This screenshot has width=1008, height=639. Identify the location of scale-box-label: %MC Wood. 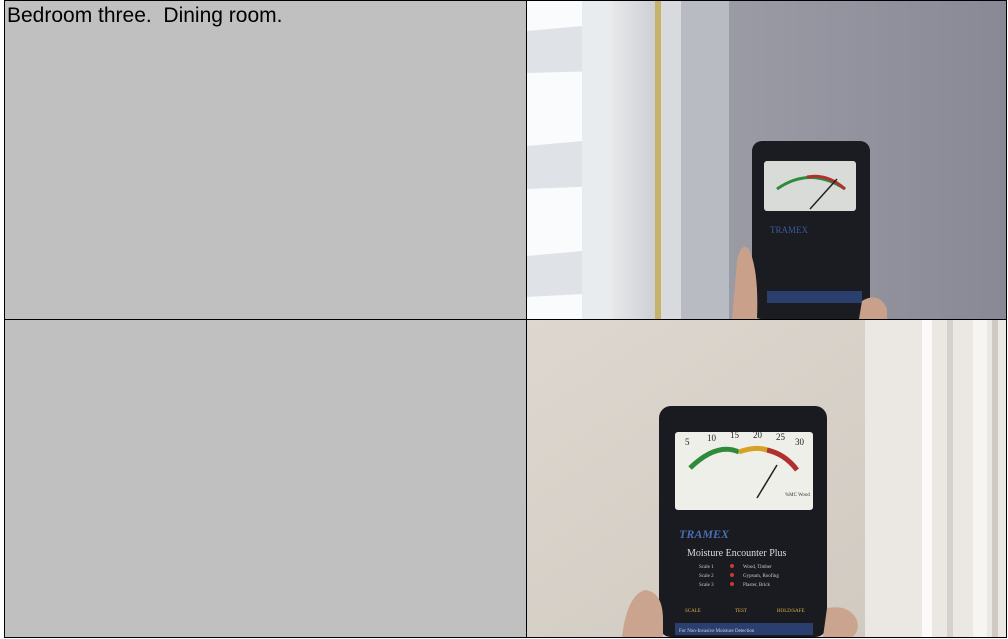
(797, 495).